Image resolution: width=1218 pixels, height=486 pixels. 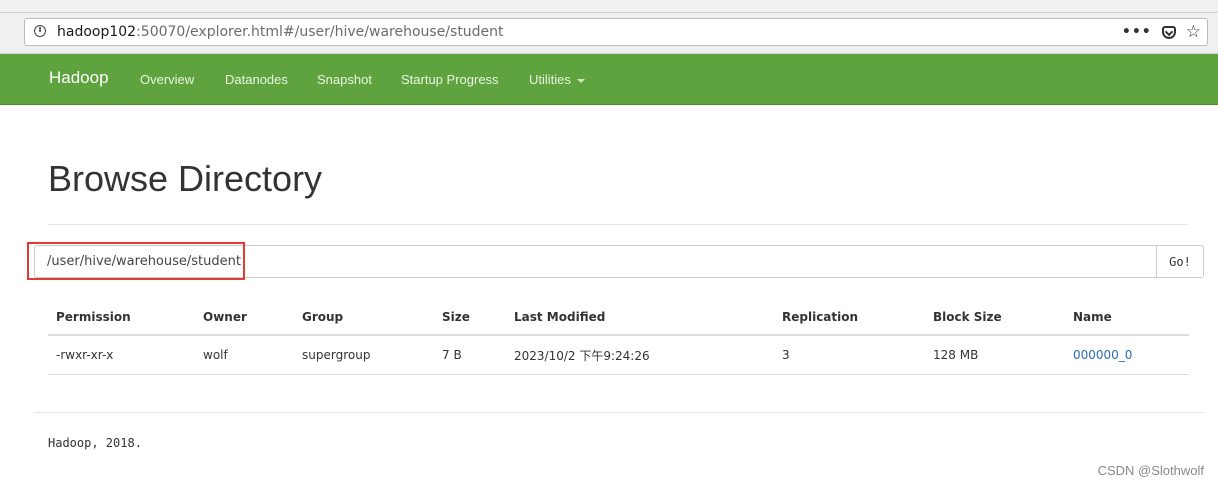 I want to click on col-group: Group, so click(x=364, y=318).